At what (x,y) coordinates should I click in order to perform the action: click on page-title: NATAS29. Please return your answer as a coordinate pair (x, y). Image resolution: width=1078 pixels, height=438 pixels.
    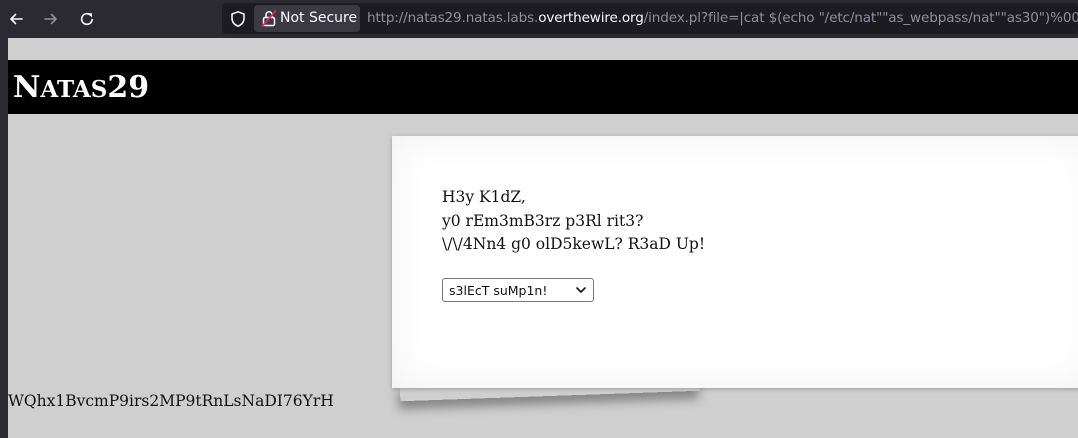
    Looking at the image, I should click on (81, 87).